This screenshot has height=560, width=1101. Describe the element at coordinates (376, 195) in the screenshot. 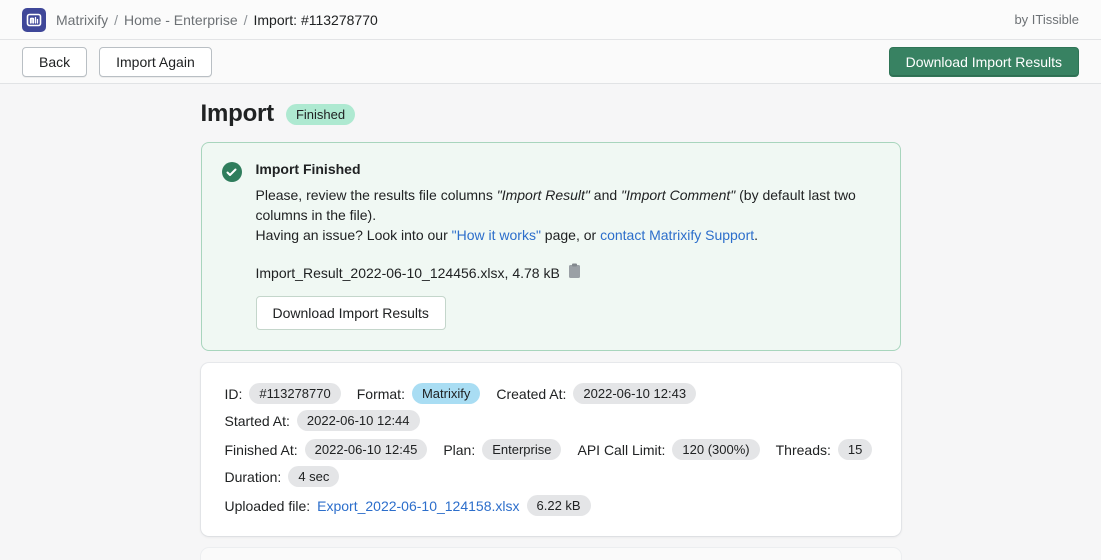

I see `banner-text: Please, review the results file columns` at that location.